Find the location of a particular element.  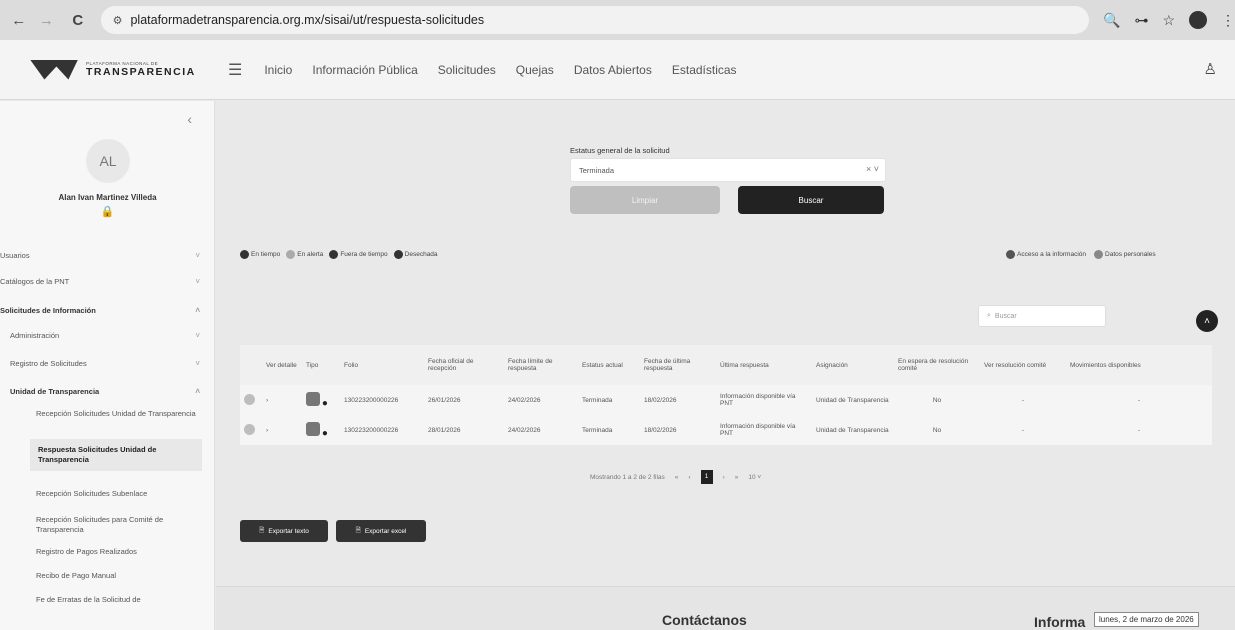

sidebar-item-recibo-pago: Recibo de Pago Manual is located at coordinates (116, 576).